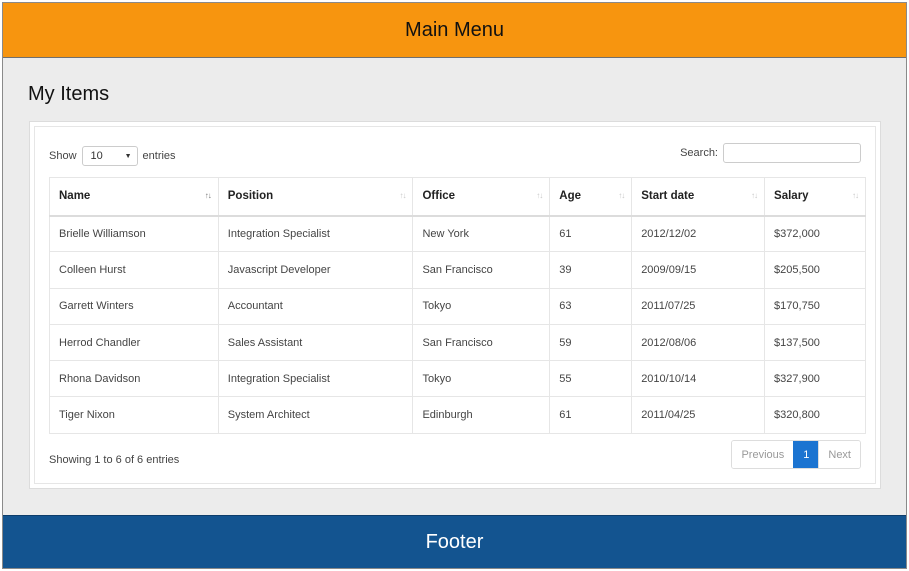 The height and width of the screenshot is (571, 909). I want to click on search-label: Search:, so click(699, 153).